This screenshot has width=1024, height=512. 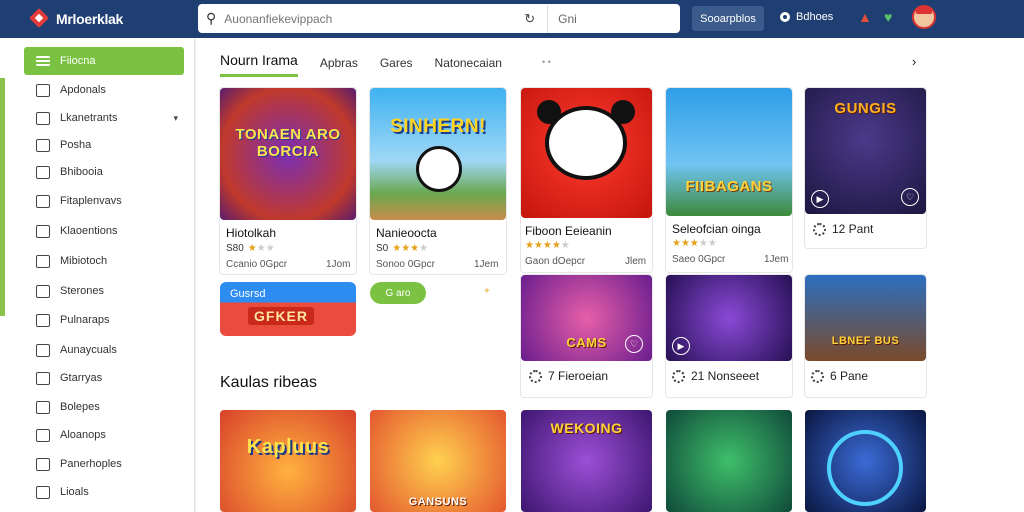 What do you see at coordinates (104, 464) in the screenshot?
I see `sidebar-item-14: Panerhoples` at bounding box center [104, 464].